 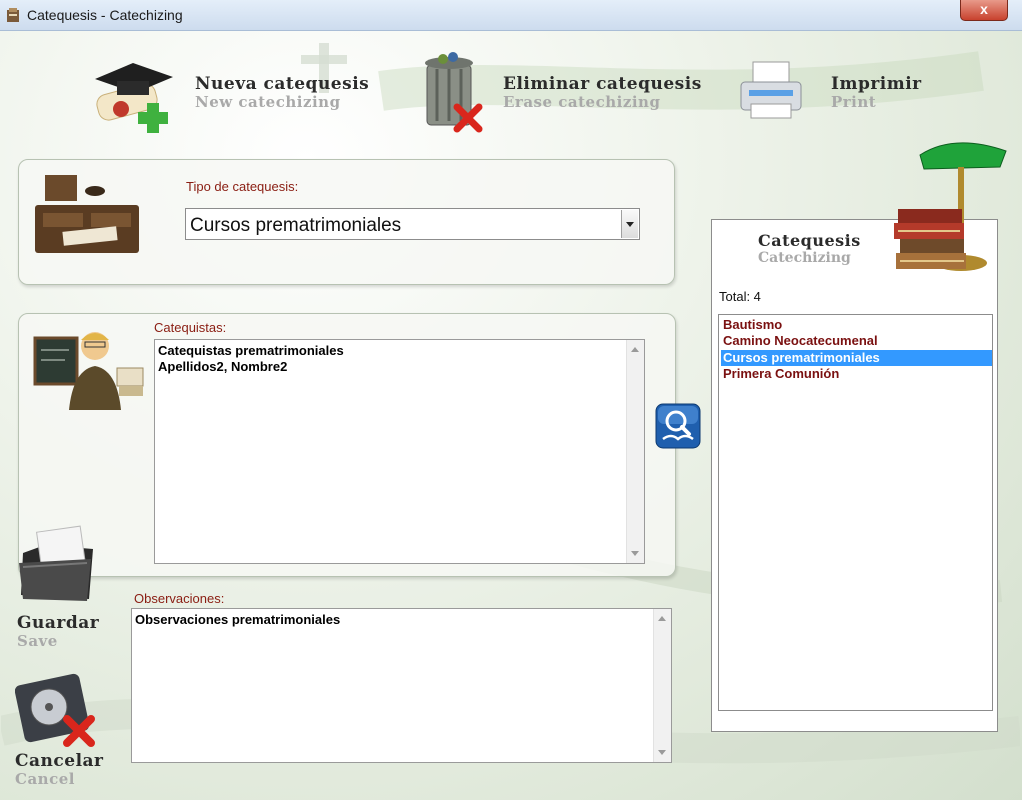 What do you see at coordinates (105, 15) in the screenshot?
I see `window-title: Catequesis - Catechizing` at bounding box center [105, 15].